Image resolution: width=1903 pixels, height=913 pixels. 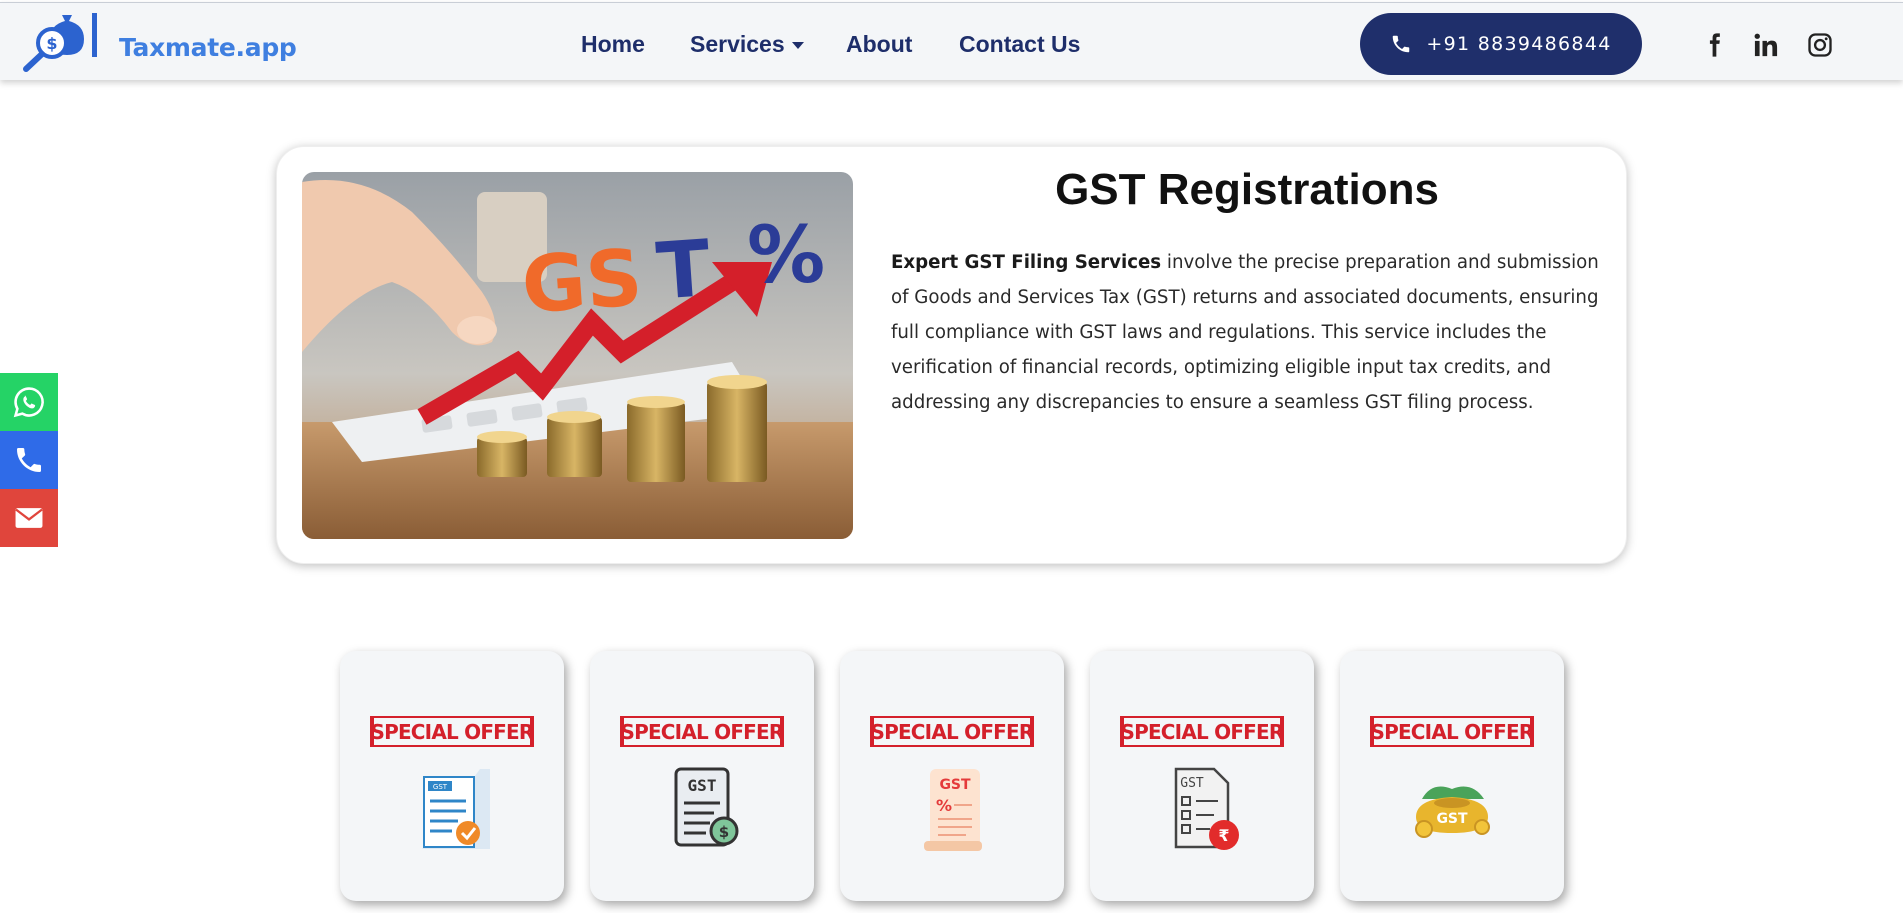 I want to click on offer-card: SPECIAL OFFER GST %, so click(x=952, y=776).